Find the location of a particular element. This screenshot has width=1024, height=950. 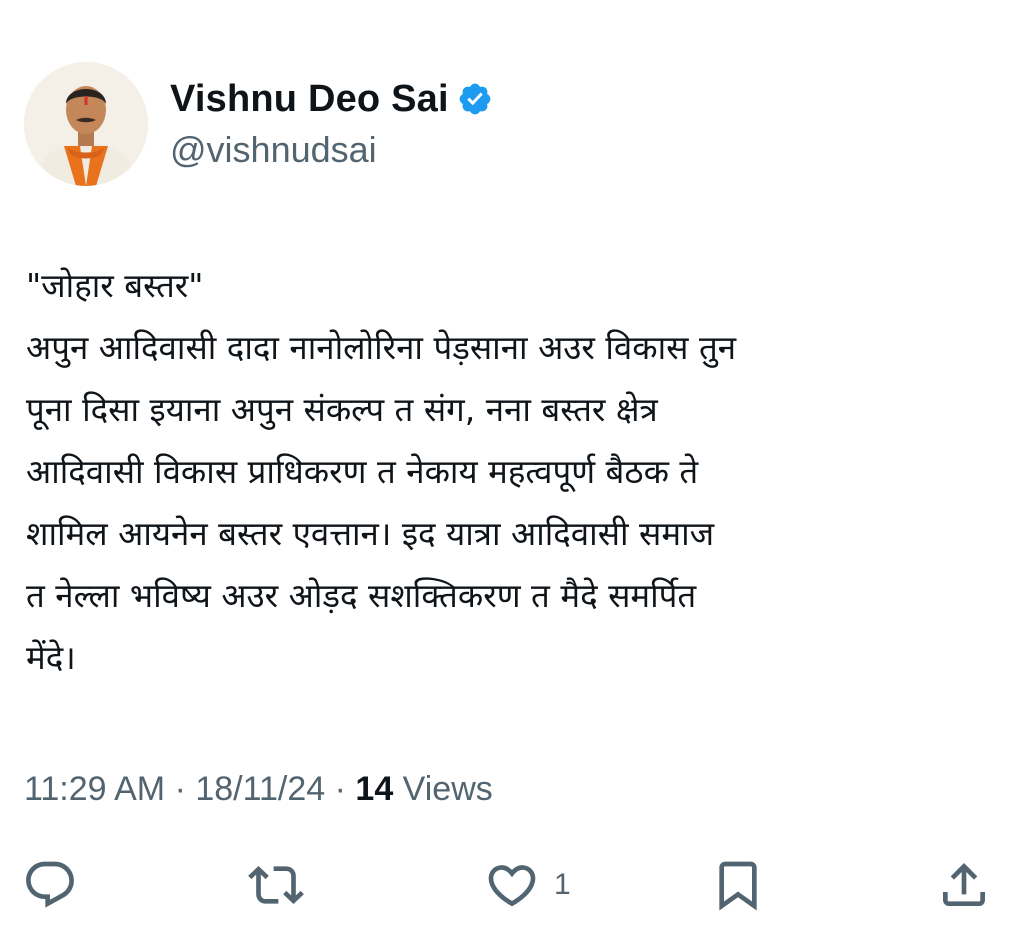

reply-icon is located at coordinates (50, 885).